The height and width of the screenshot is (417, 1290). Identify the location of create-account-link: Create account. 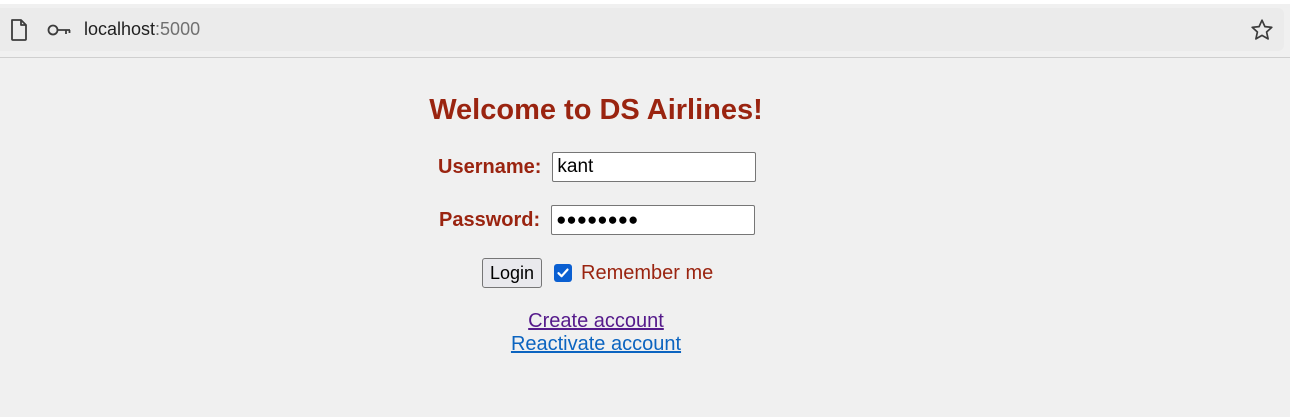
(596, 321).